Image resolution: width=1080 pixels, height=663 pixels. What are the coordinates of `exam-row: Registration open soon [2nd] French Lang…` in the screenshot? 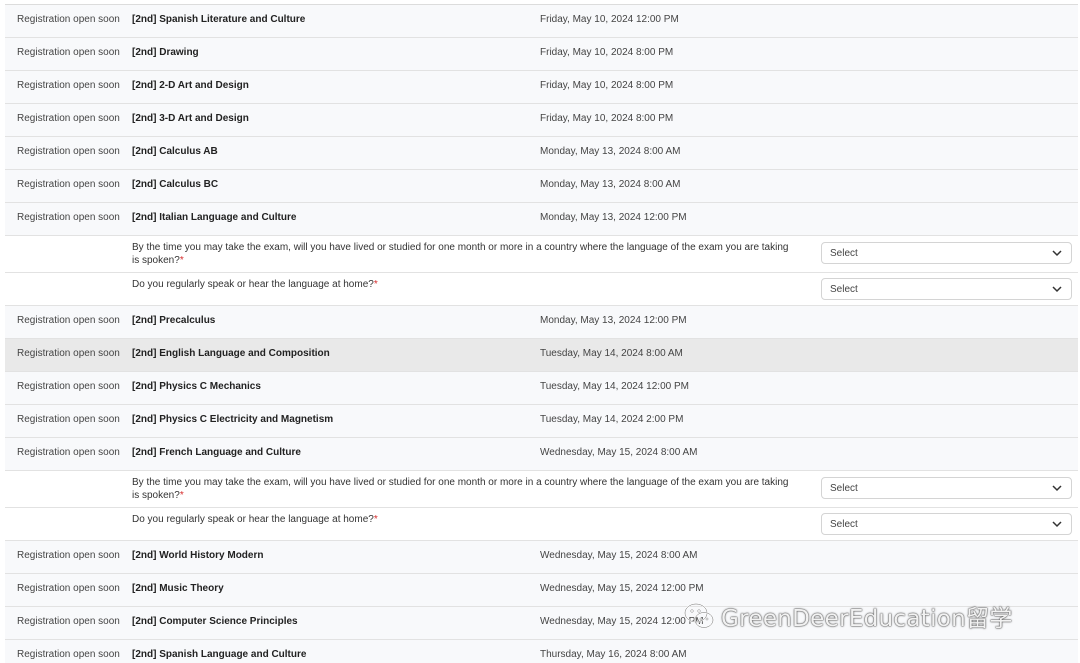 It's located at (541, 454).